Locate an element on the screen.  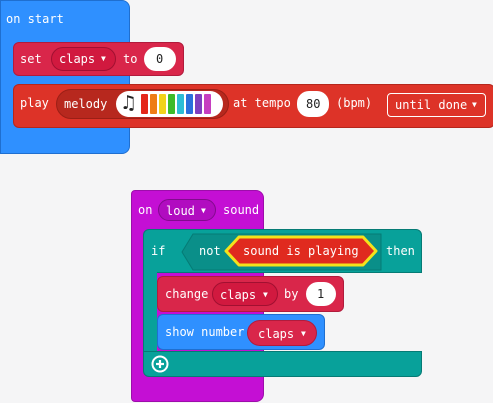
play-mode-value: until done is located at coordinates (431, 105).